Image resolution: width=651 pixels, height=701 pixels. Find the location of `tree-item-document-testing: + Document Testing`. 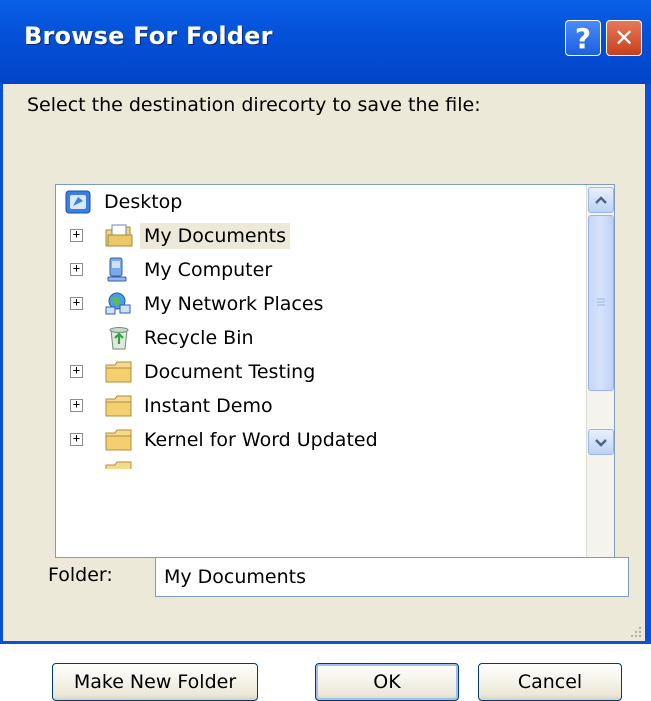

tree-item-document-testing: + Document Testing is located at coordinates (316, 372).